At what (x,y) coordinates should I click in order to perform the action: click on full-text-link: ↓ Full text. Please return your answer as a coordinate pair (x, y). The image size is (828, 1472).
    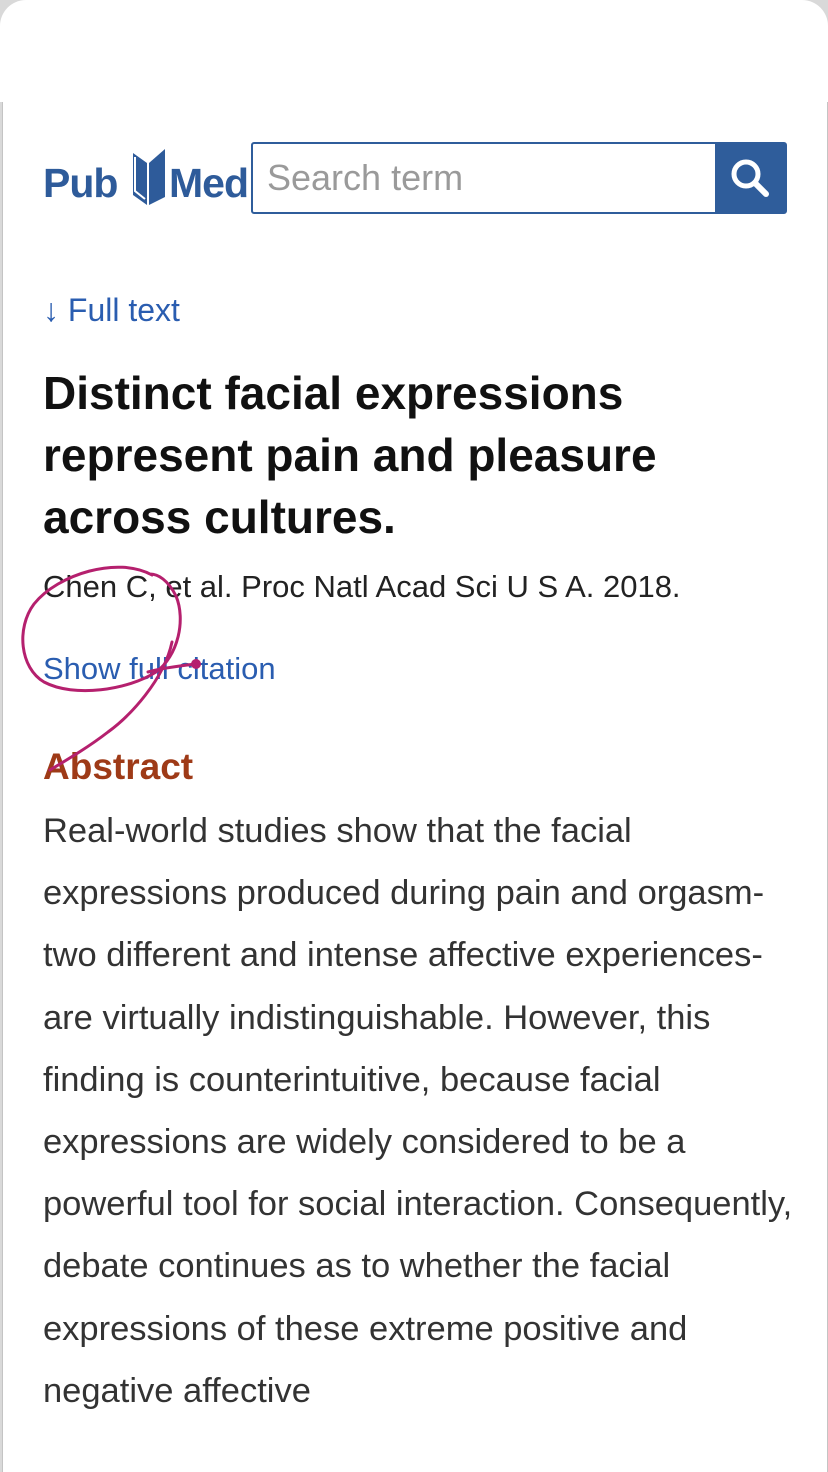
    Looking at the image, I should click on (111, 310).